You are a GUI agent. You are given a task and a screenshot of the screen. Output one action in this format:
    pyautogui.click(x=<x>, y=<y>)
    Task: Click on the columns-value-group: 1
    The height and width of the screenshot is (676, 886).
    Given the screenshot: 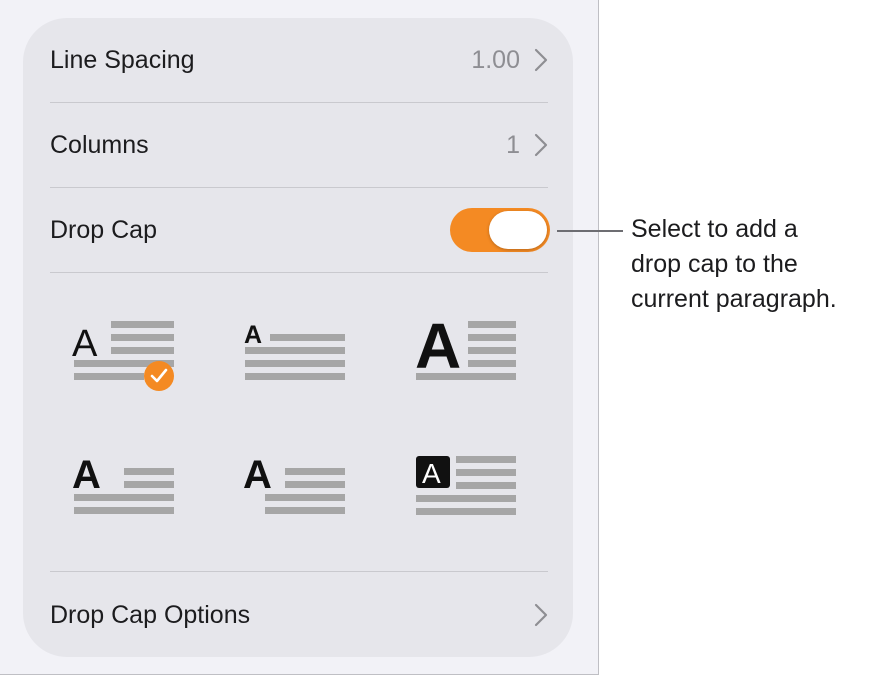 What is the action you would take?
    pyautogui.click(x=527, y=145)
    